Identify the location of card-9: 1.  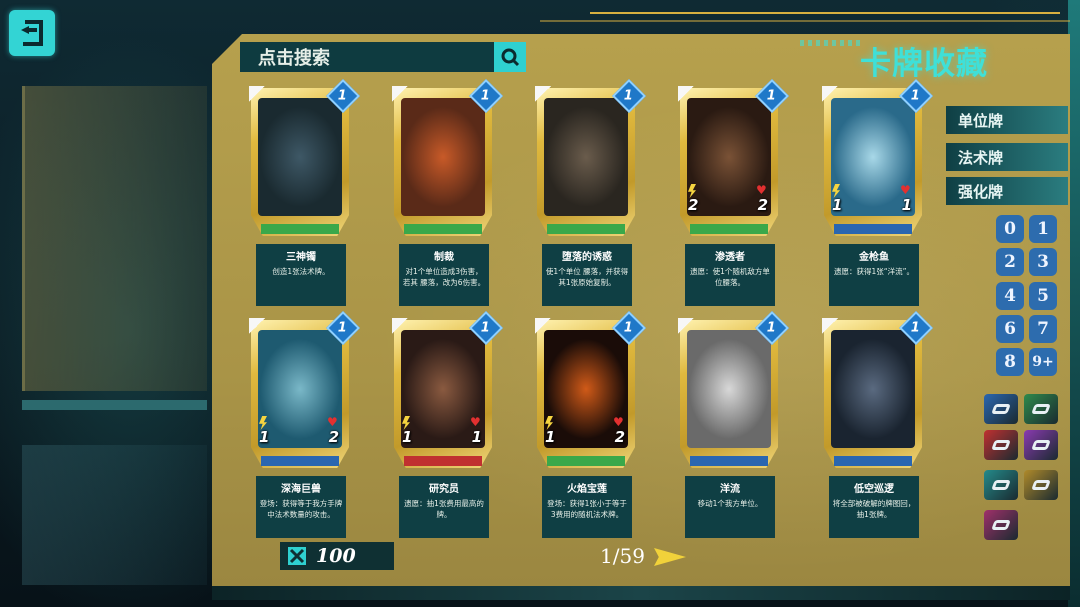
(877, 389).